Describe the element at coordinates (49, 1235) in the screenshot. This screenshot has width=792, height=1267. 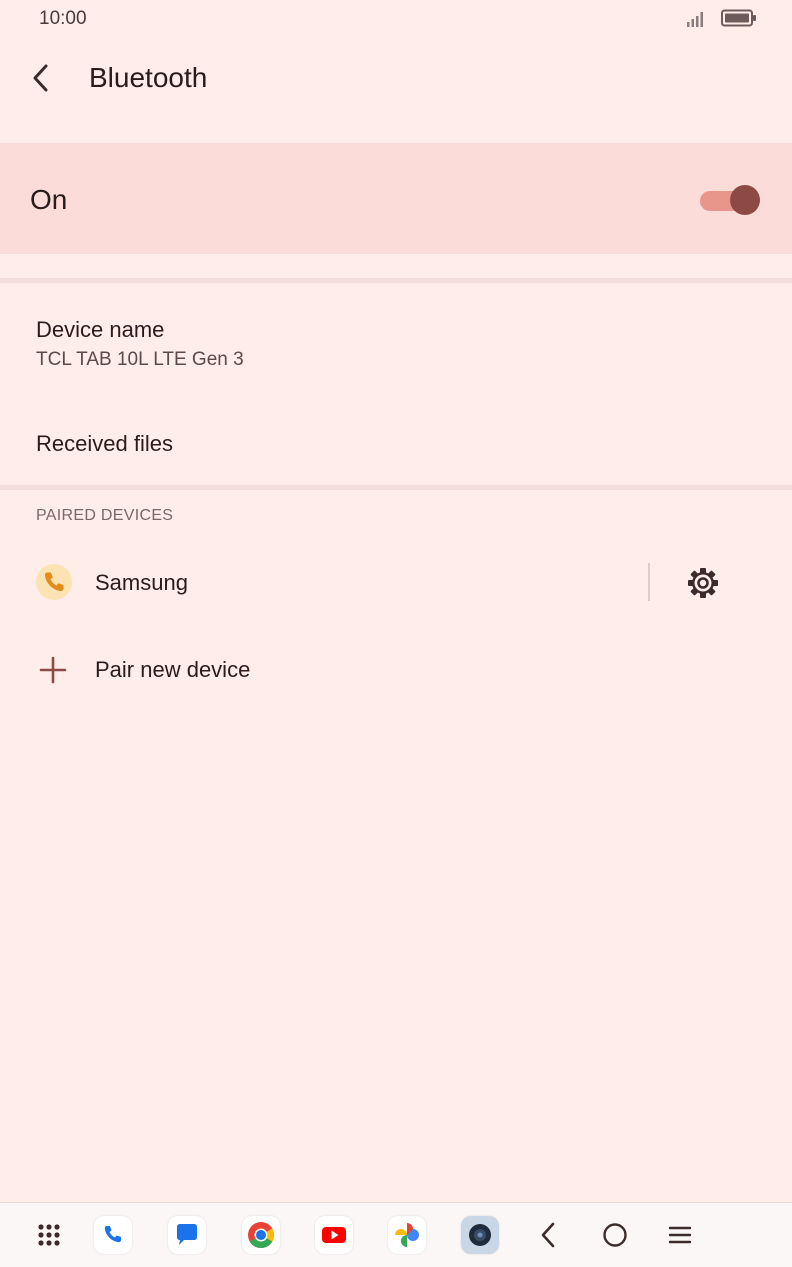
I see `app-drawer-icon` at that location.